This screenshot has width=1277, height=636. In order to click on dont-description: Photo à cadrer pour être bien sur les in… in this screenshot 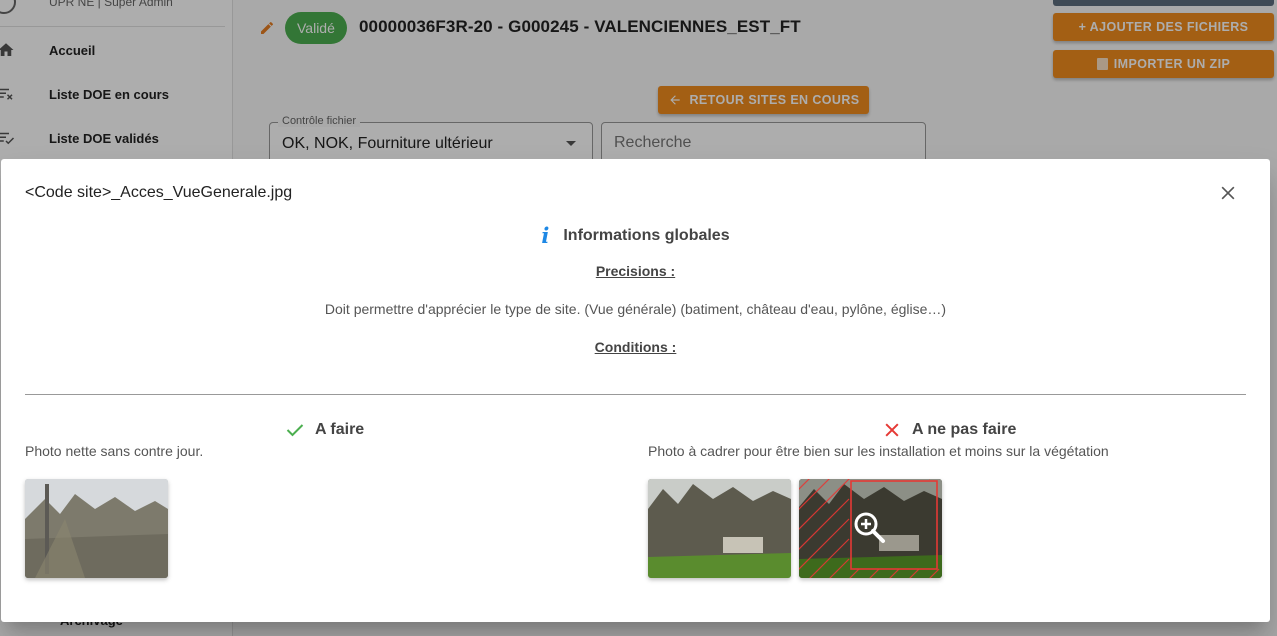, I will do `click(878, 451)`.